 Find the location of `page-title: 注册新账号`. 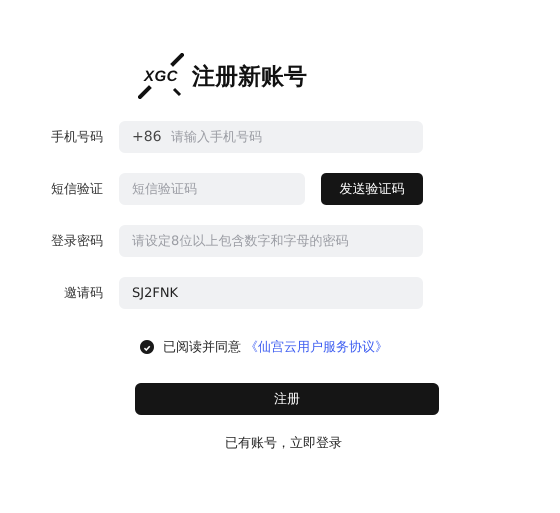

page-title: 注册新账号 is located at coordinates (249, 77).